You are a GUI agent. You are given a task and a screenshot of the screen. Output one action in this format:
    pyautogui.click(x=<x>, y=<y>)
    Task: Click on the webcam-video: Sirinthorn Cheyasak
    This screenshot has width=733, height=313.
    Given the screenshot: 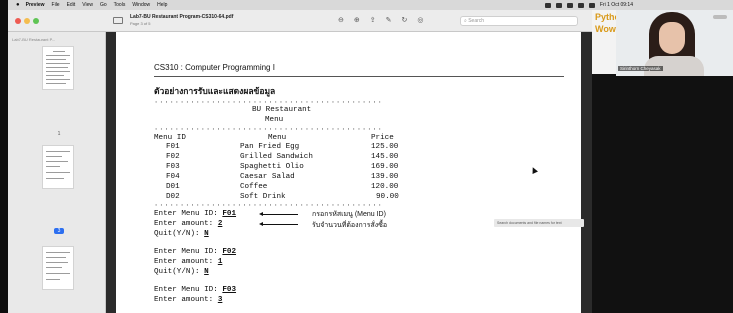 What is the action you would take?
    pyautogui.click(x=674, y=43)
    